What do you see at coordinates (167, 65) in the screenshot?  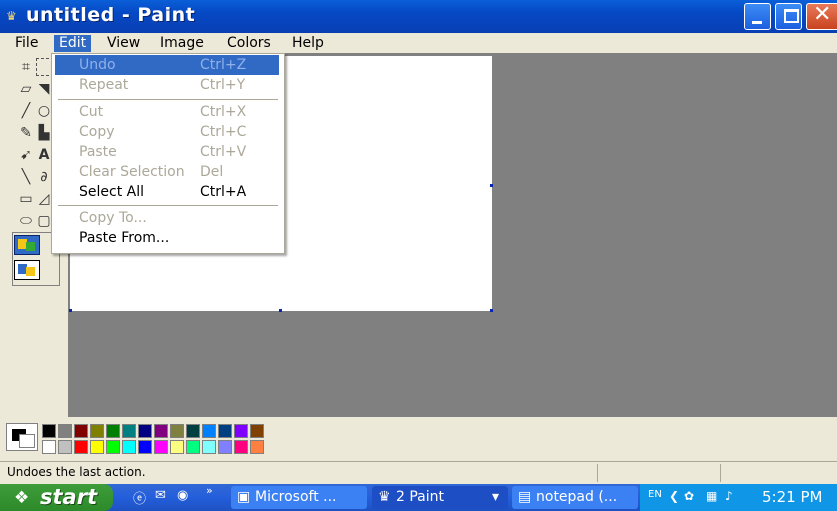 I see `menu-item-undo: Undo Ctrl+Z` at bounding box center [167, 65].